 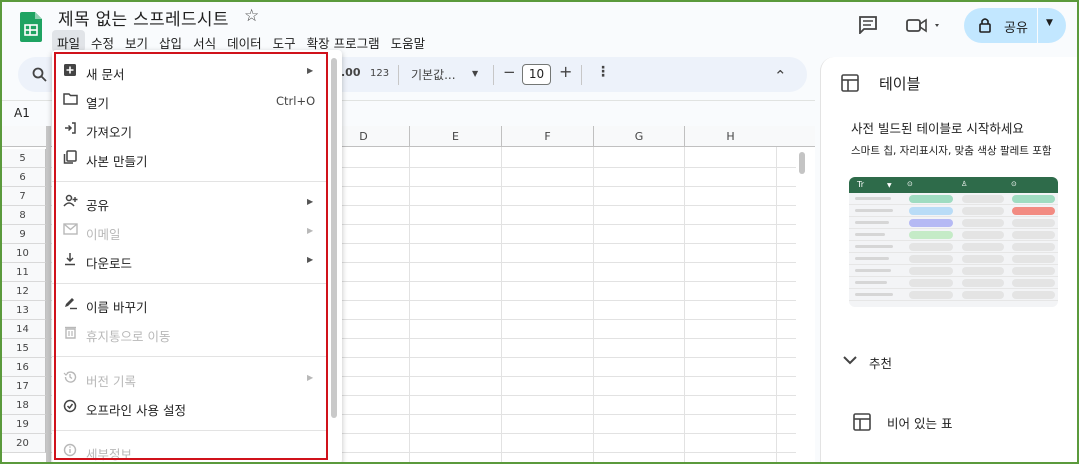 I want to click on row-header-20: 20, so click(x=23, y=443).